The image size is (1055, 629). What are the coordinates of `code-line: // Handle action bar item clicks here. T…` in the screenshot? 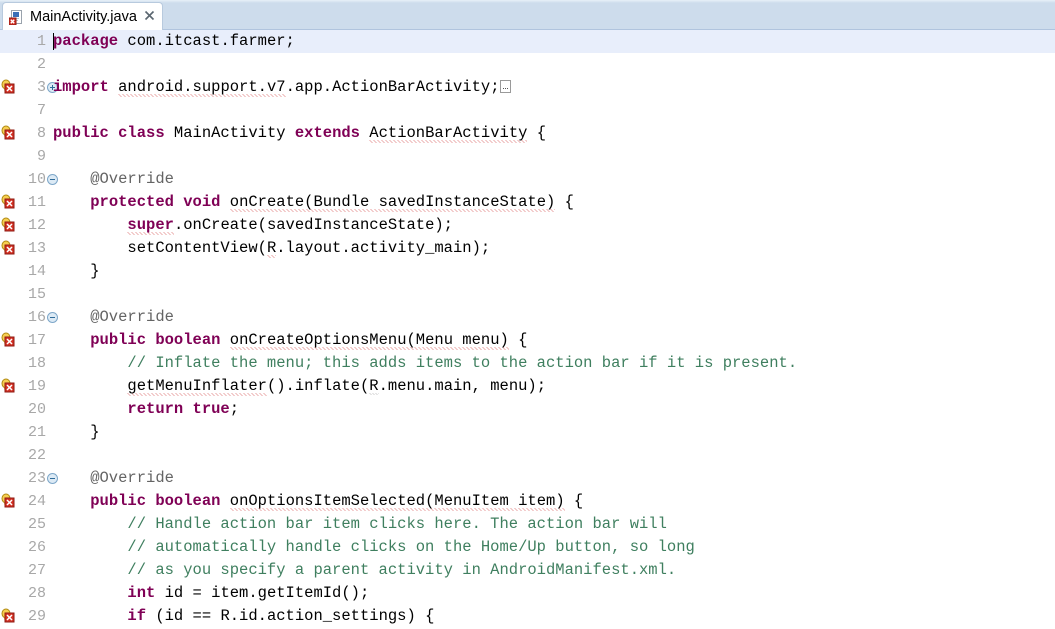 It's located at (551, 524).